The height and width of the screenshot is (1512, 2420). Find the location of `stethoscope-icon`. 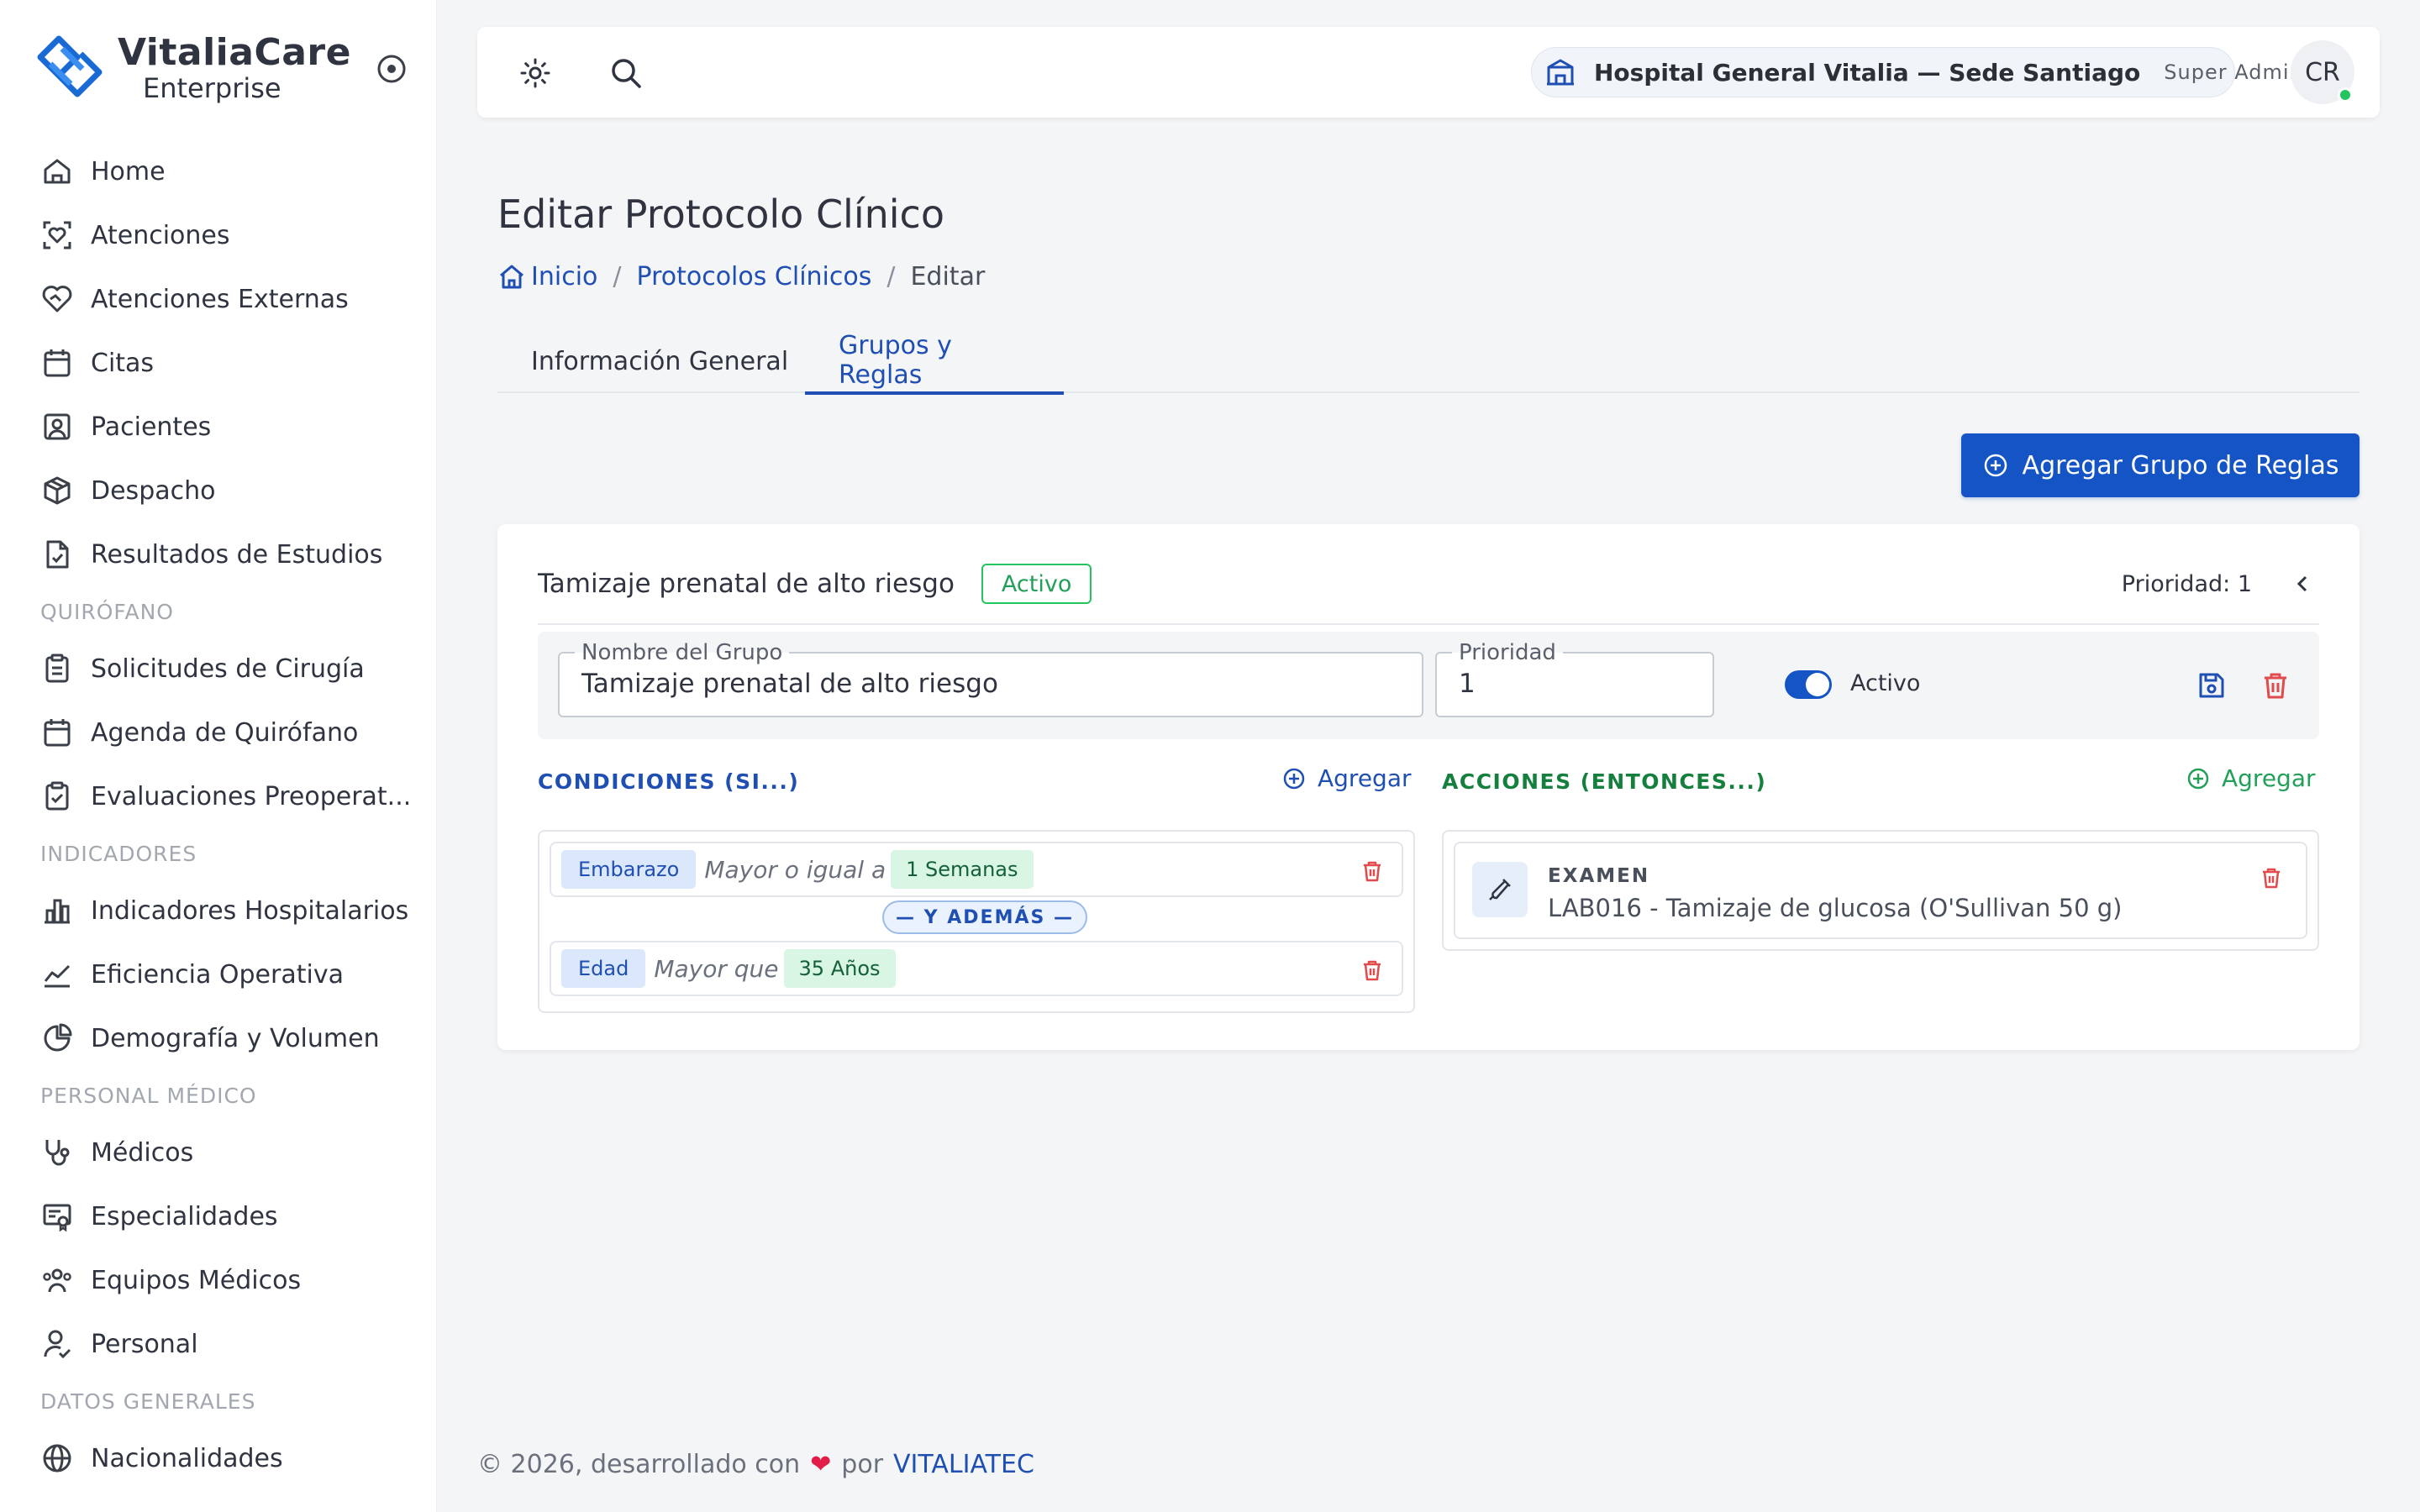

stethoscope-icon is located at coordinates (58, 1153).